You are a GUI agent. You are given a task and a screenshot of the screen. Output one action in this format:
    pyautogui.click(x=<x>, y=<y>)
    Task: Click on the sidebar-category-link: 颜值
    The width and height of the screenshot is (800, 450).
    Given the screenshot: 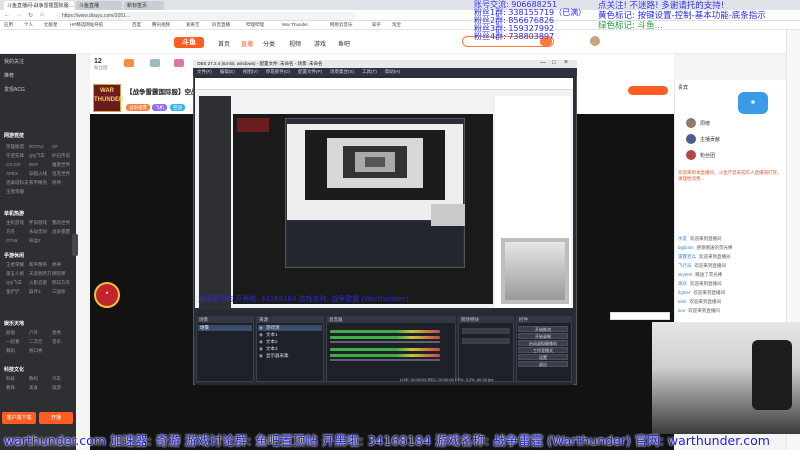 What is the action you would take?
    pyautogui.click(x=10, y=333)
    